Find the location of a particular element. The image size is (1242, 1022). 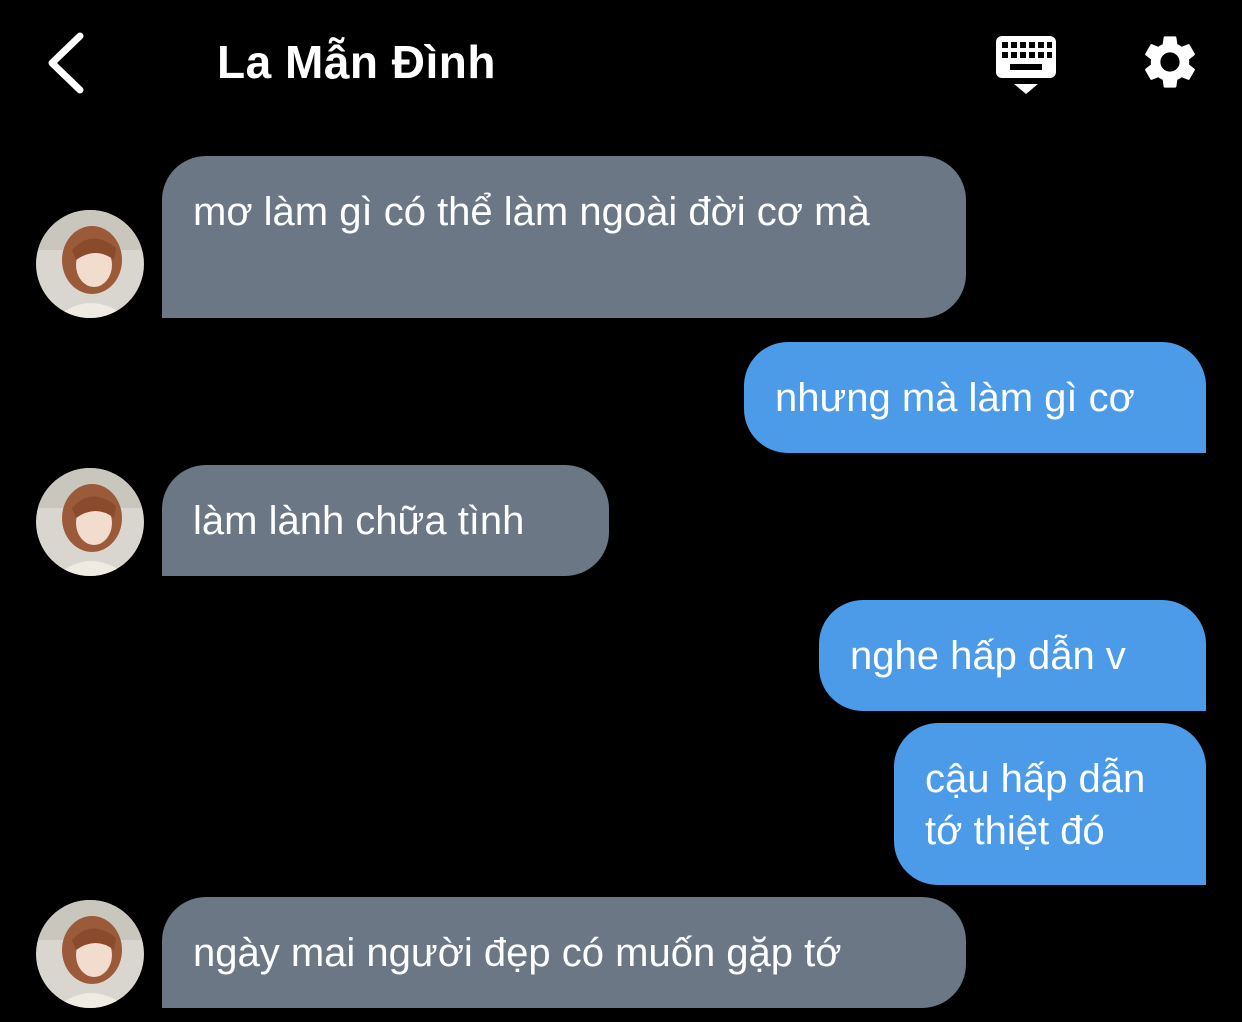

message-bubble-outgoing: cậu hấp dẫn tớ thiệt đó is located at coordinates (1050, 804).